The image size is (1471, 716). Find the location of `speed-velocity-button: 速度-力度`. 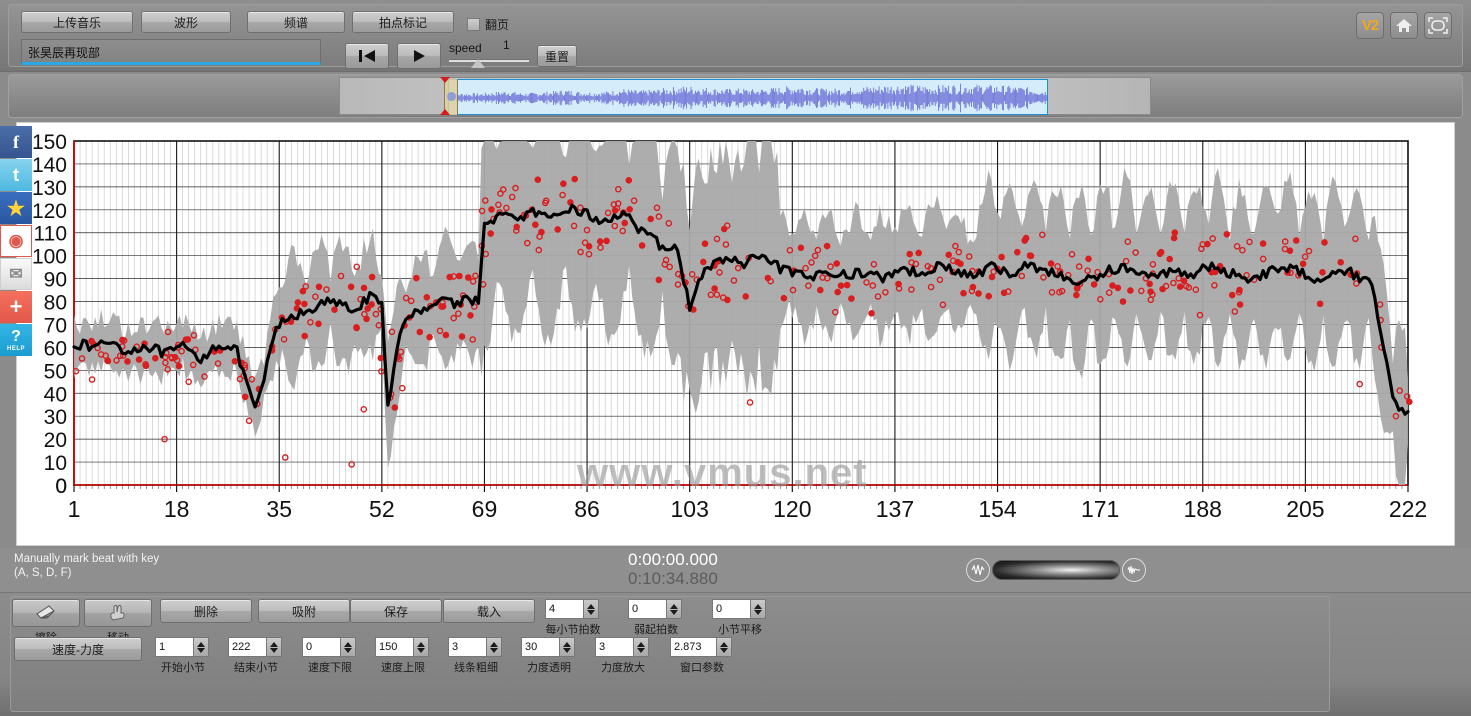

speed-velocity-button: 速度-力度 is located at coordinates (78, 649).